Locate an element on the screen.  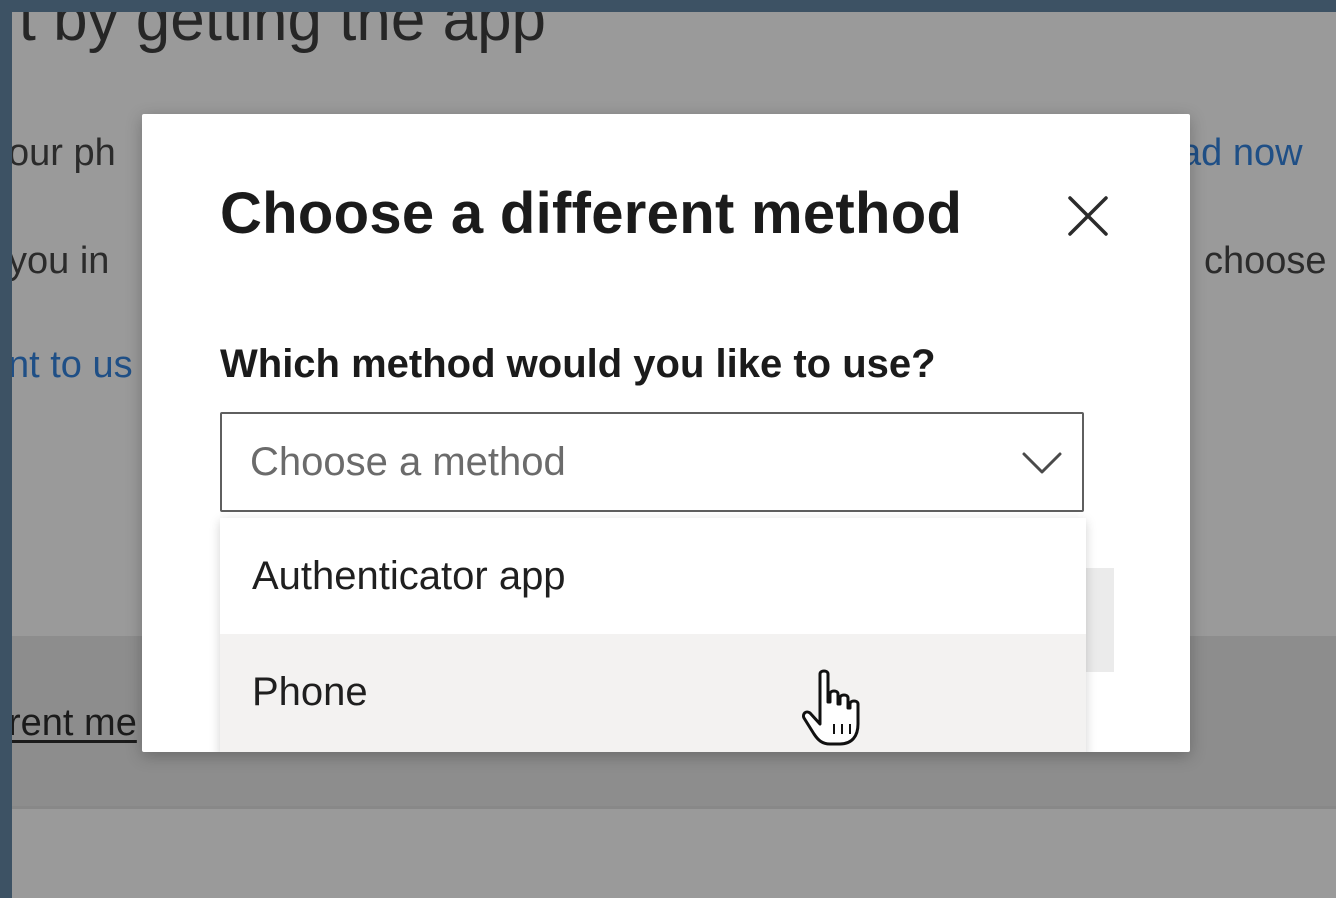
option-phone: Phone is located at coordinates (653, 693).